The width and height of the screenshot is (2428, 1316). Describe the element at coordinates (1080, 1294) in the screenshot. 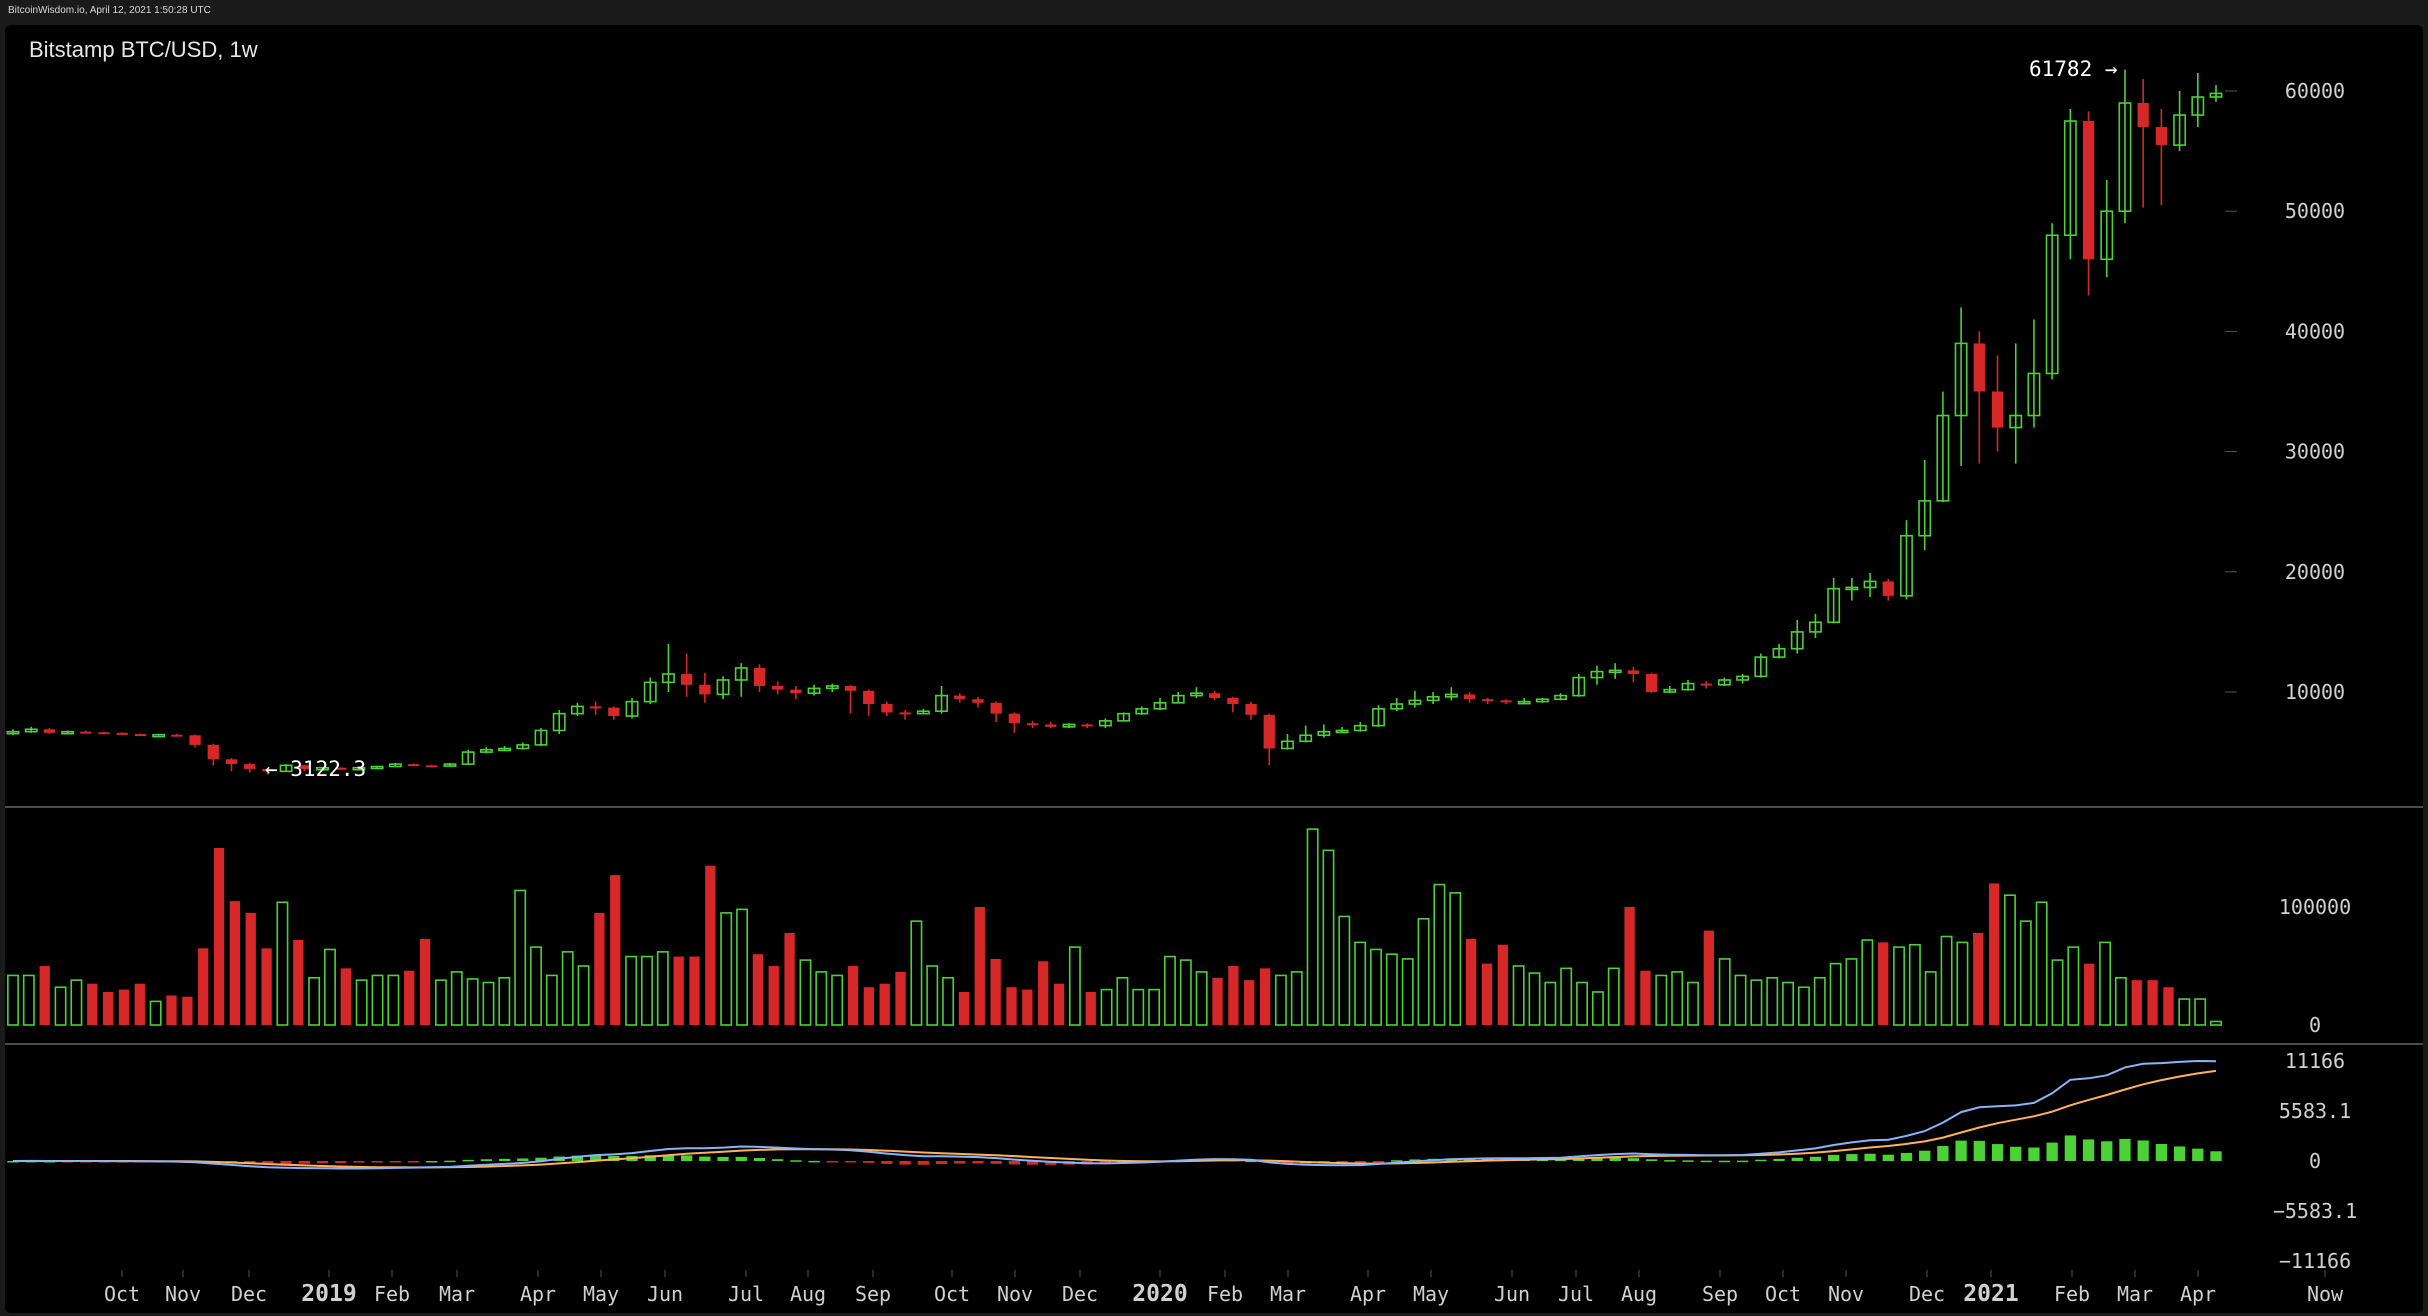

I see `x-axis-label: Dec` at that location.